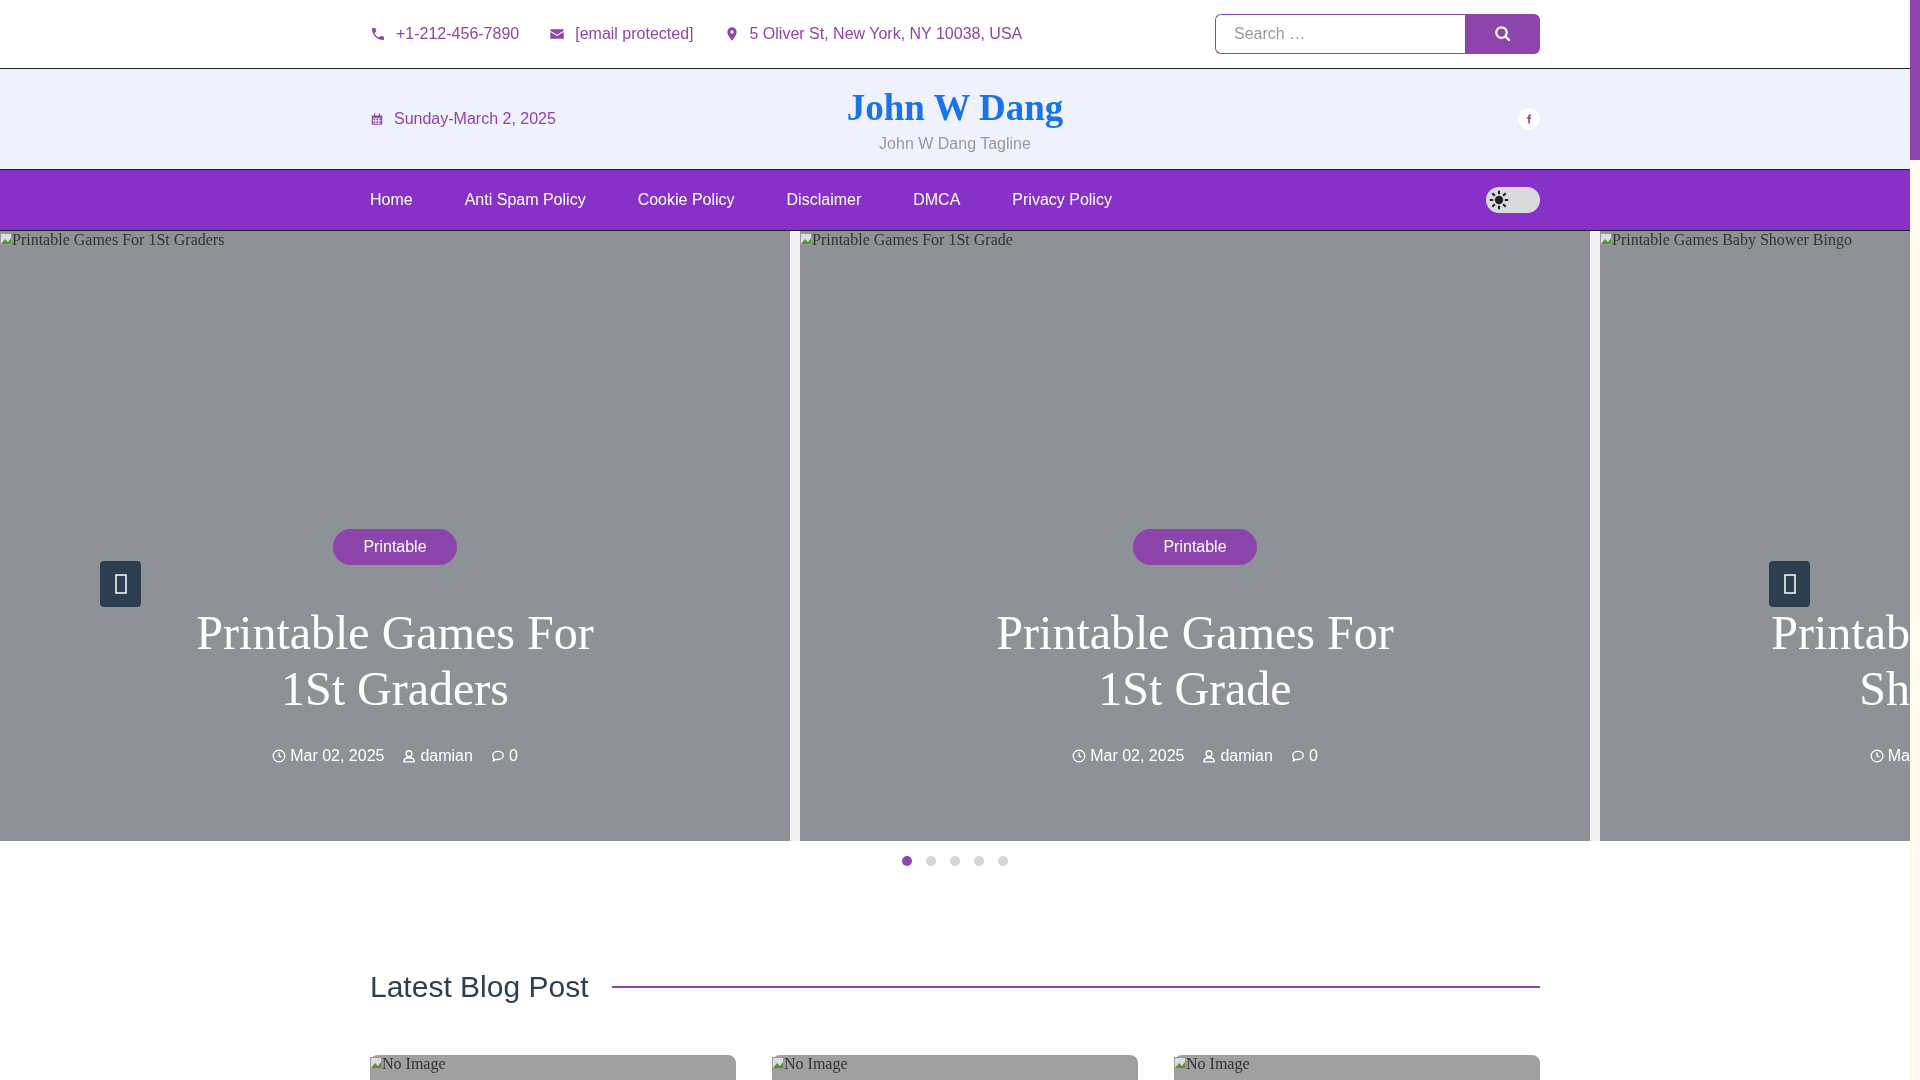 The height and width of the screenshot is (1080, 1920). I want to click on current-date: Sunday-March 2, 2025, so click(475, 119).